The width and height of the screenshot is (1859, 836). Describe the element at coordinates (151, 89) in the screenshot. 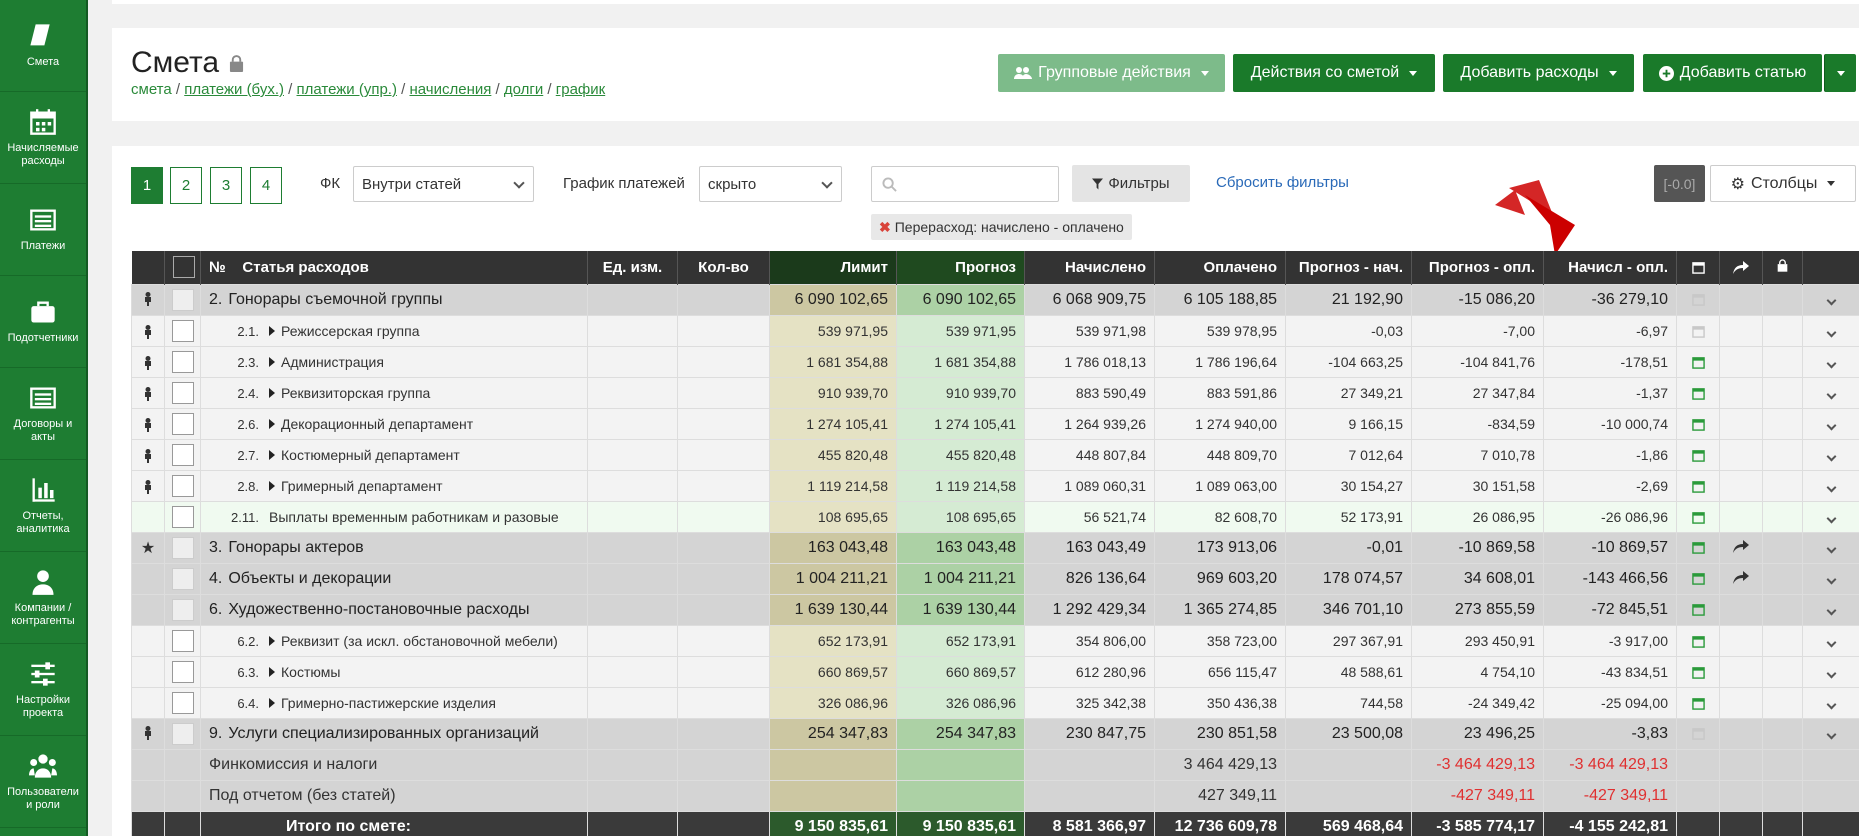

I see `breadcrumb-current: смета` at that location.